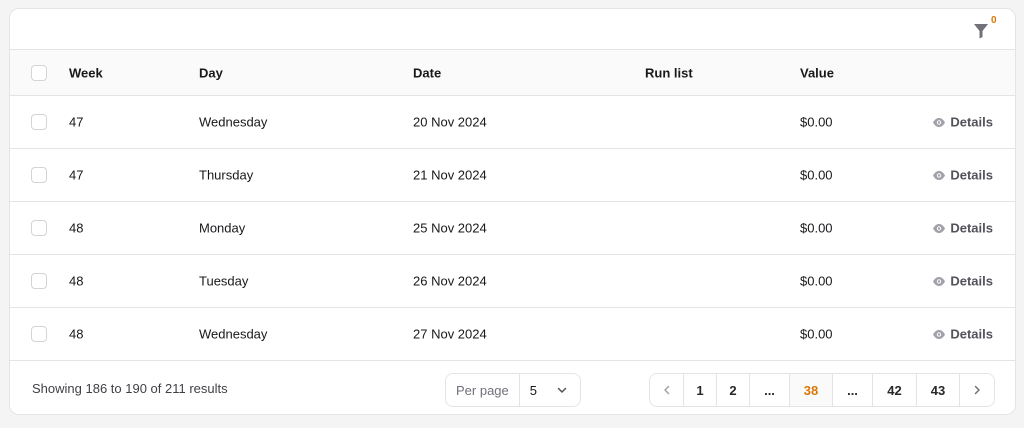 The image size is (1024, 428). I want to click on chevron-right-icon, so click(977, 390).